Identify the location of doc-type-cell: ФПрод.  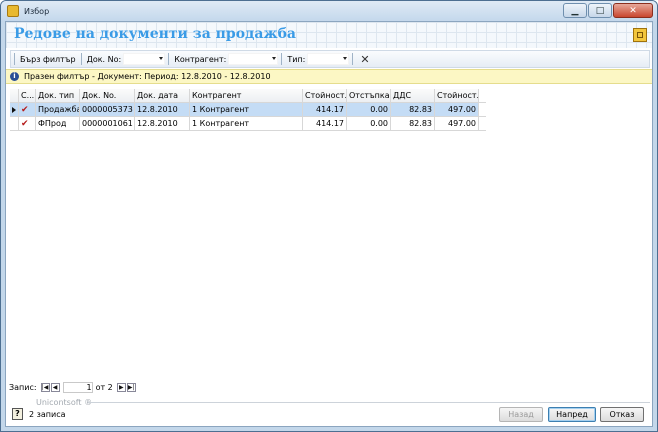
(58, 123).